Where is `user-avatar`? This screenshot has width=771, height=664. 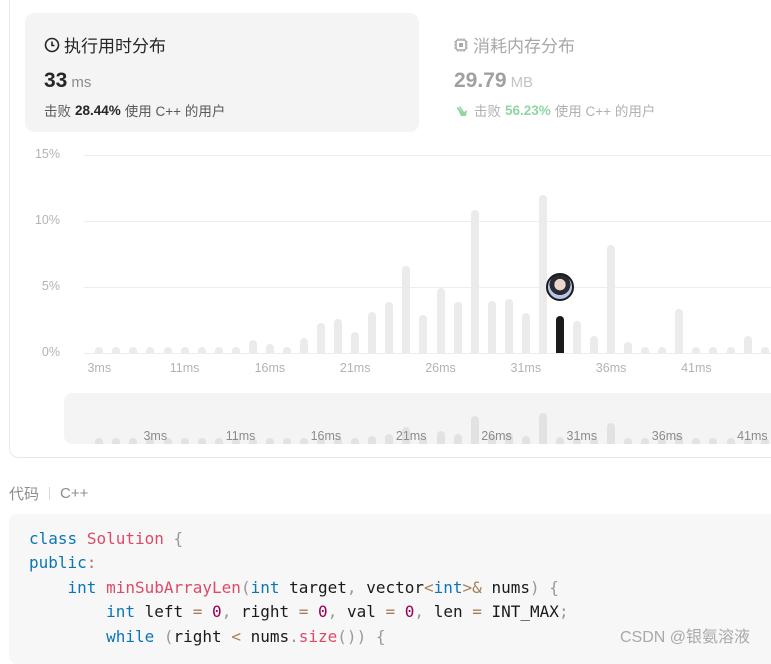
user-avatar is located at coordinates (559, 287).